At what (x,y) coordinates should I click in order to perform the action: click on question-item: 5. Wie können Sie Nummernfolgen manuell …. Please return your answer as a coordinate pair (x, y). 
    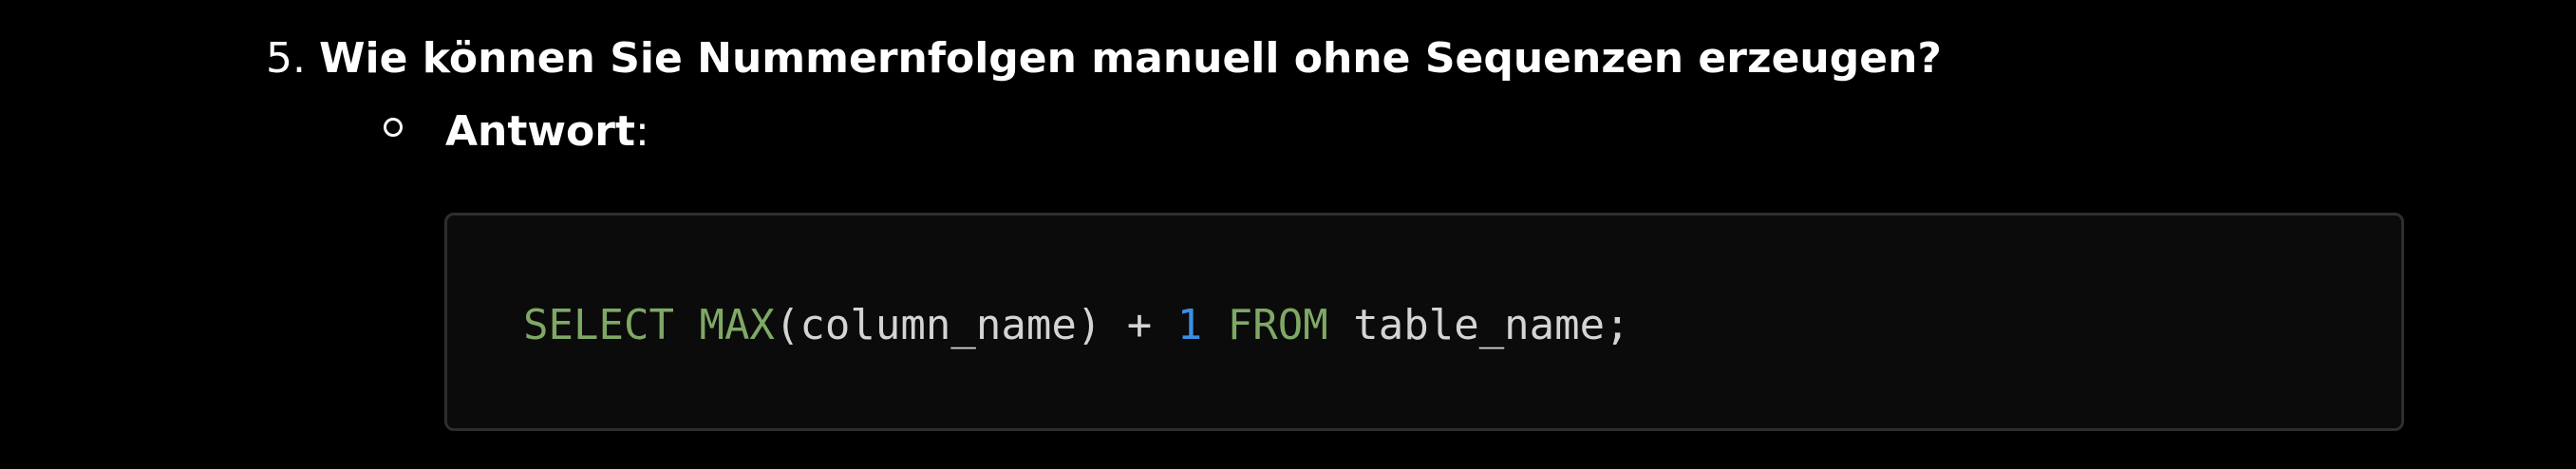
    Looking at the image, I should click on (1104, 58).